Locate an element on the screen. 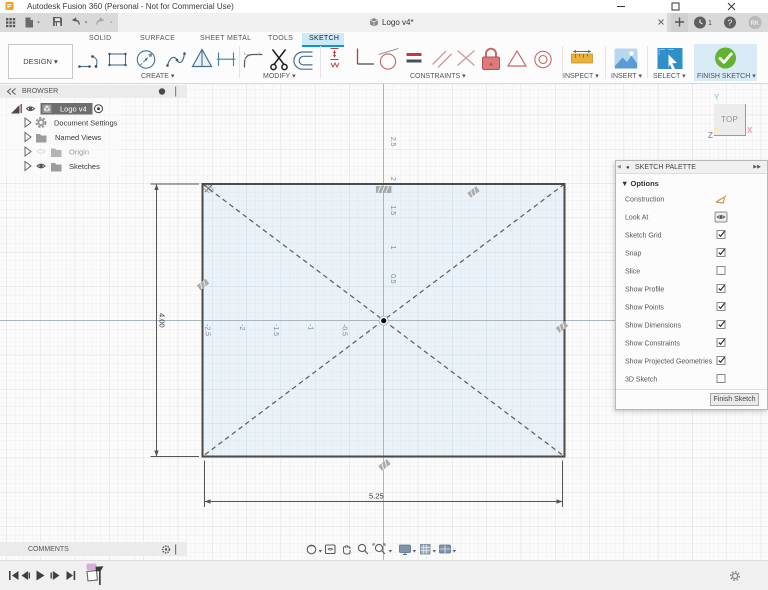 The height and width of the screenshot is (590, 768). svg-text: 0.5 is located at coordinates (392, 279).